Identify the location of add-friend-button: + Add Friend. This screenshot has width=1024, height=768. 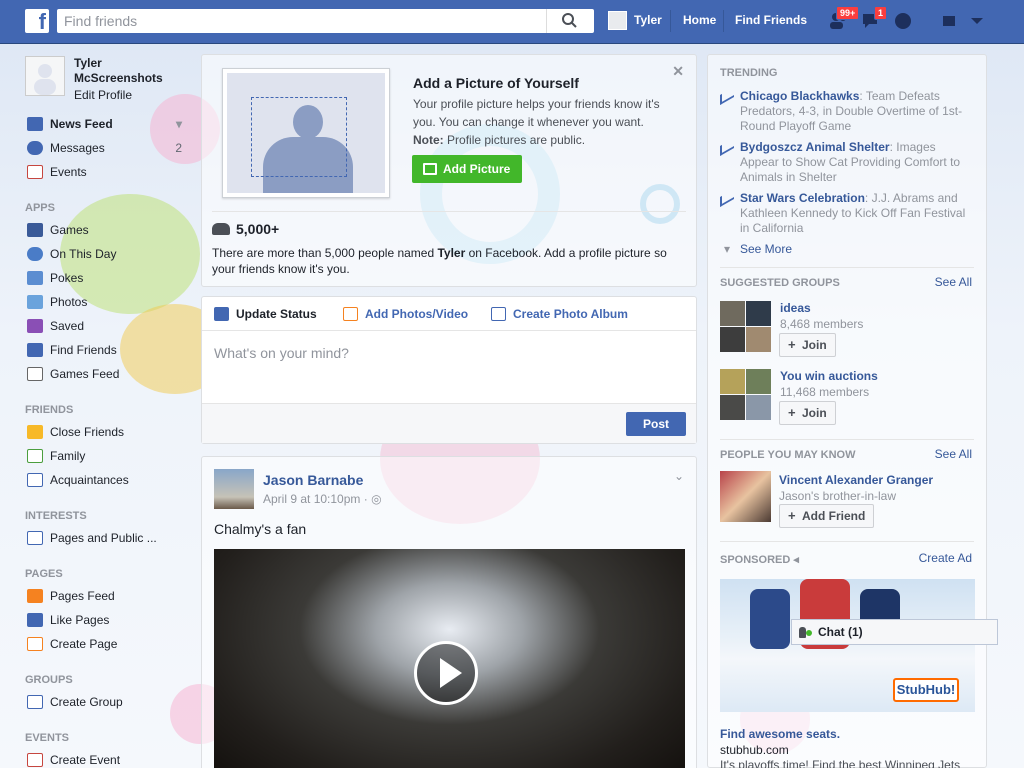
(827, 516).